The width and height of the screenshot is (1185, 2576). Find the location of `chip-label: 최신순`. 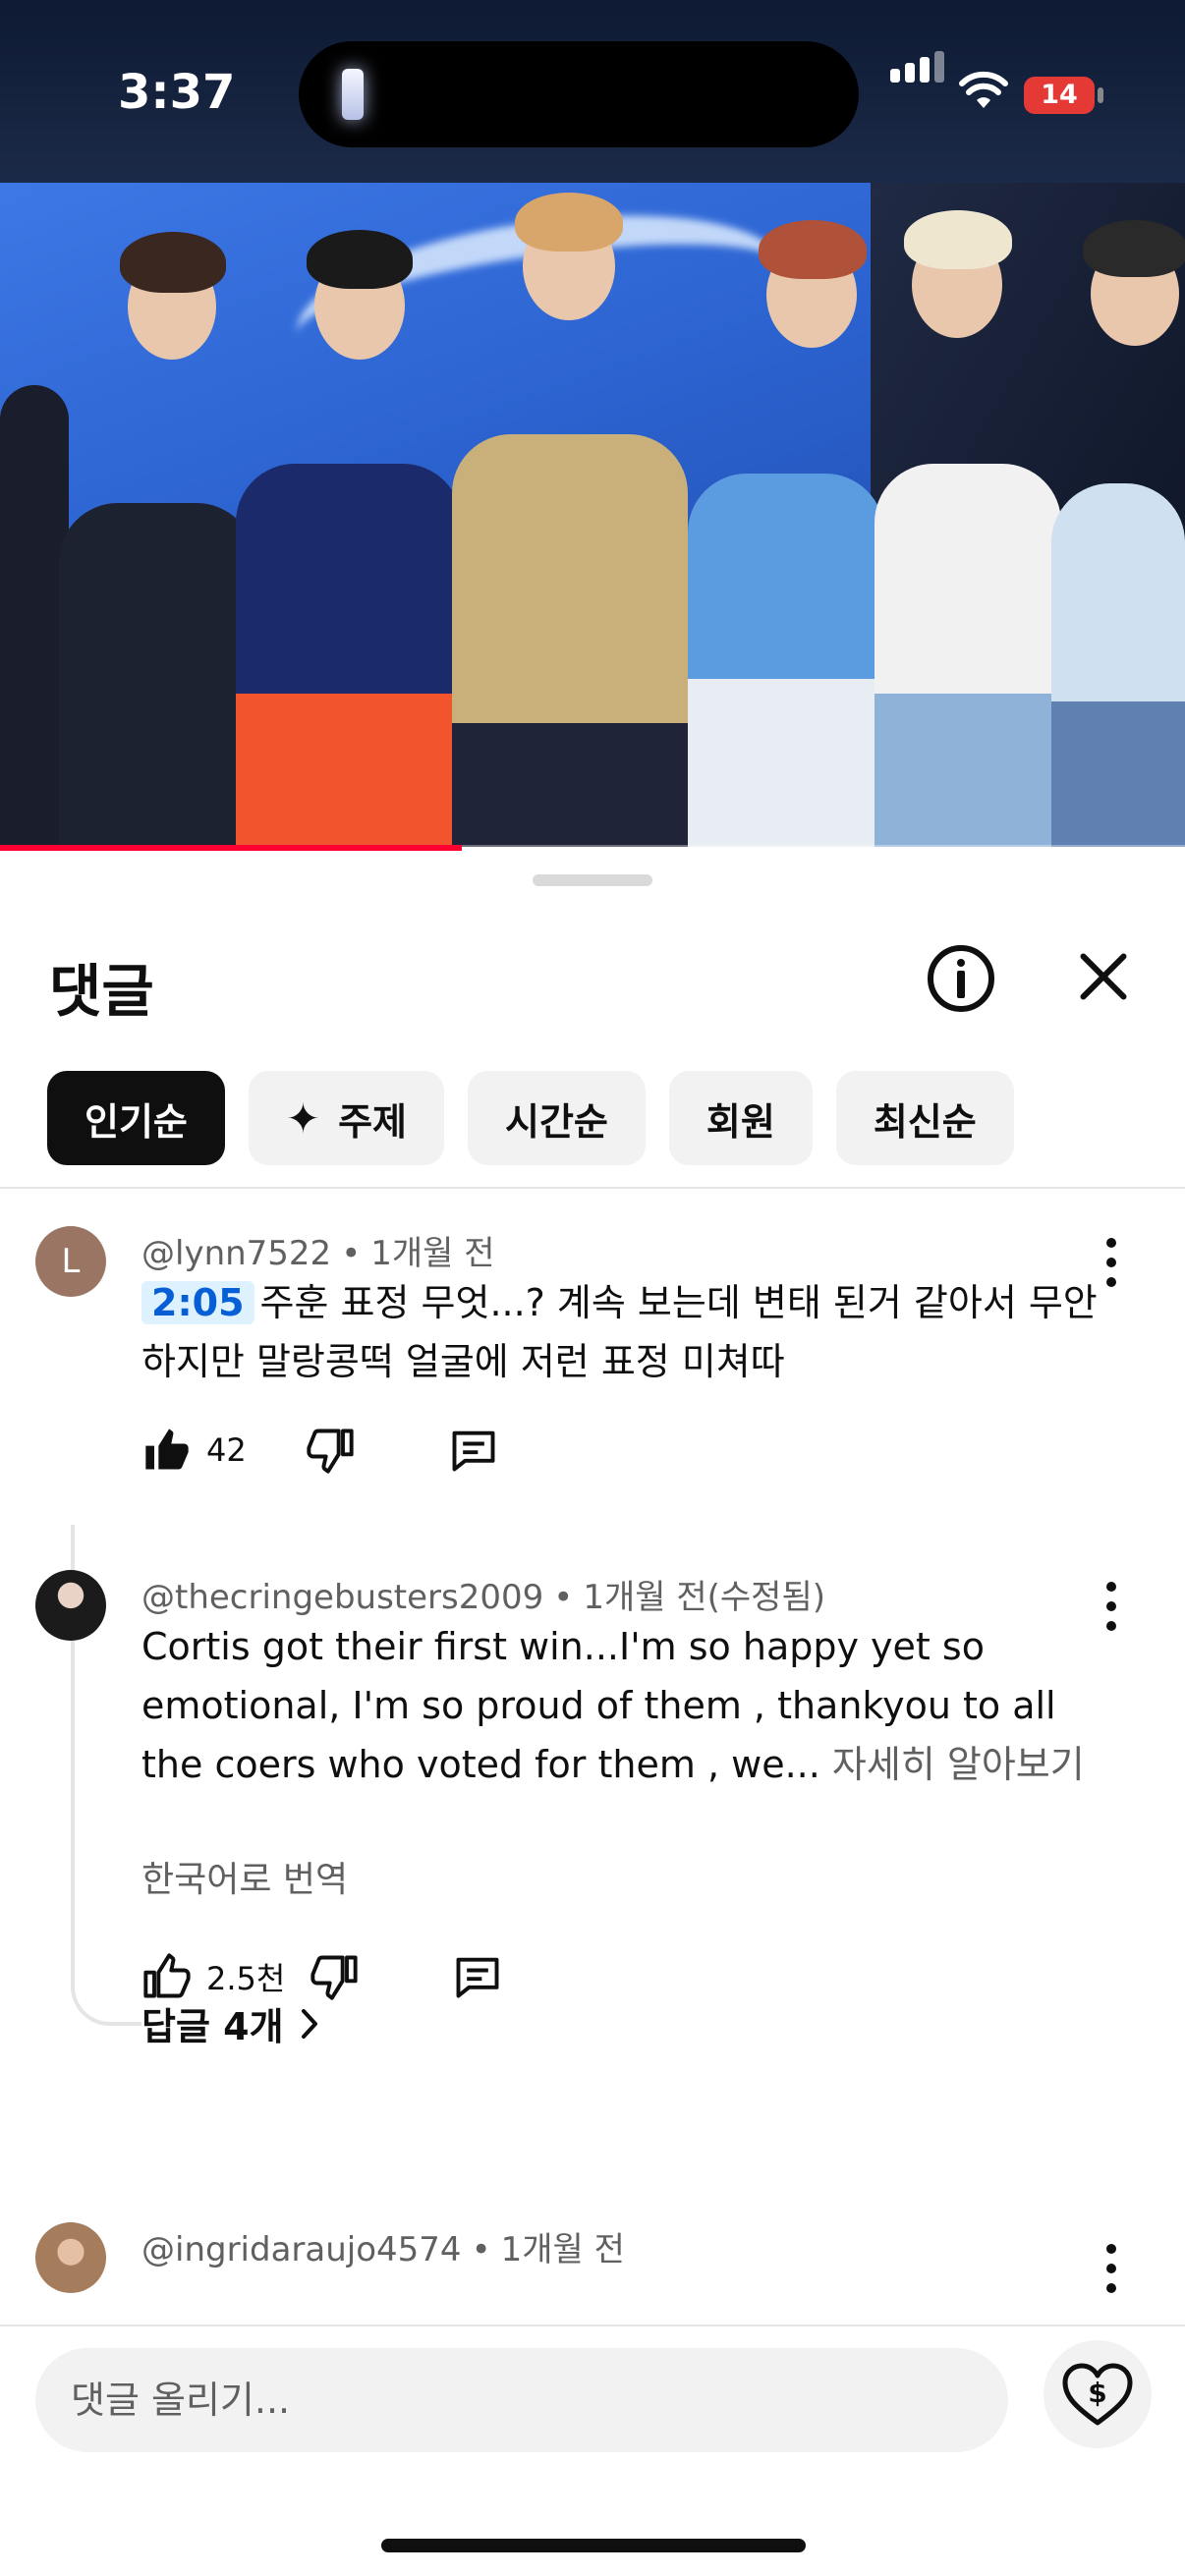

chip-label: 최신순 is located at coordinates (925, 1121).